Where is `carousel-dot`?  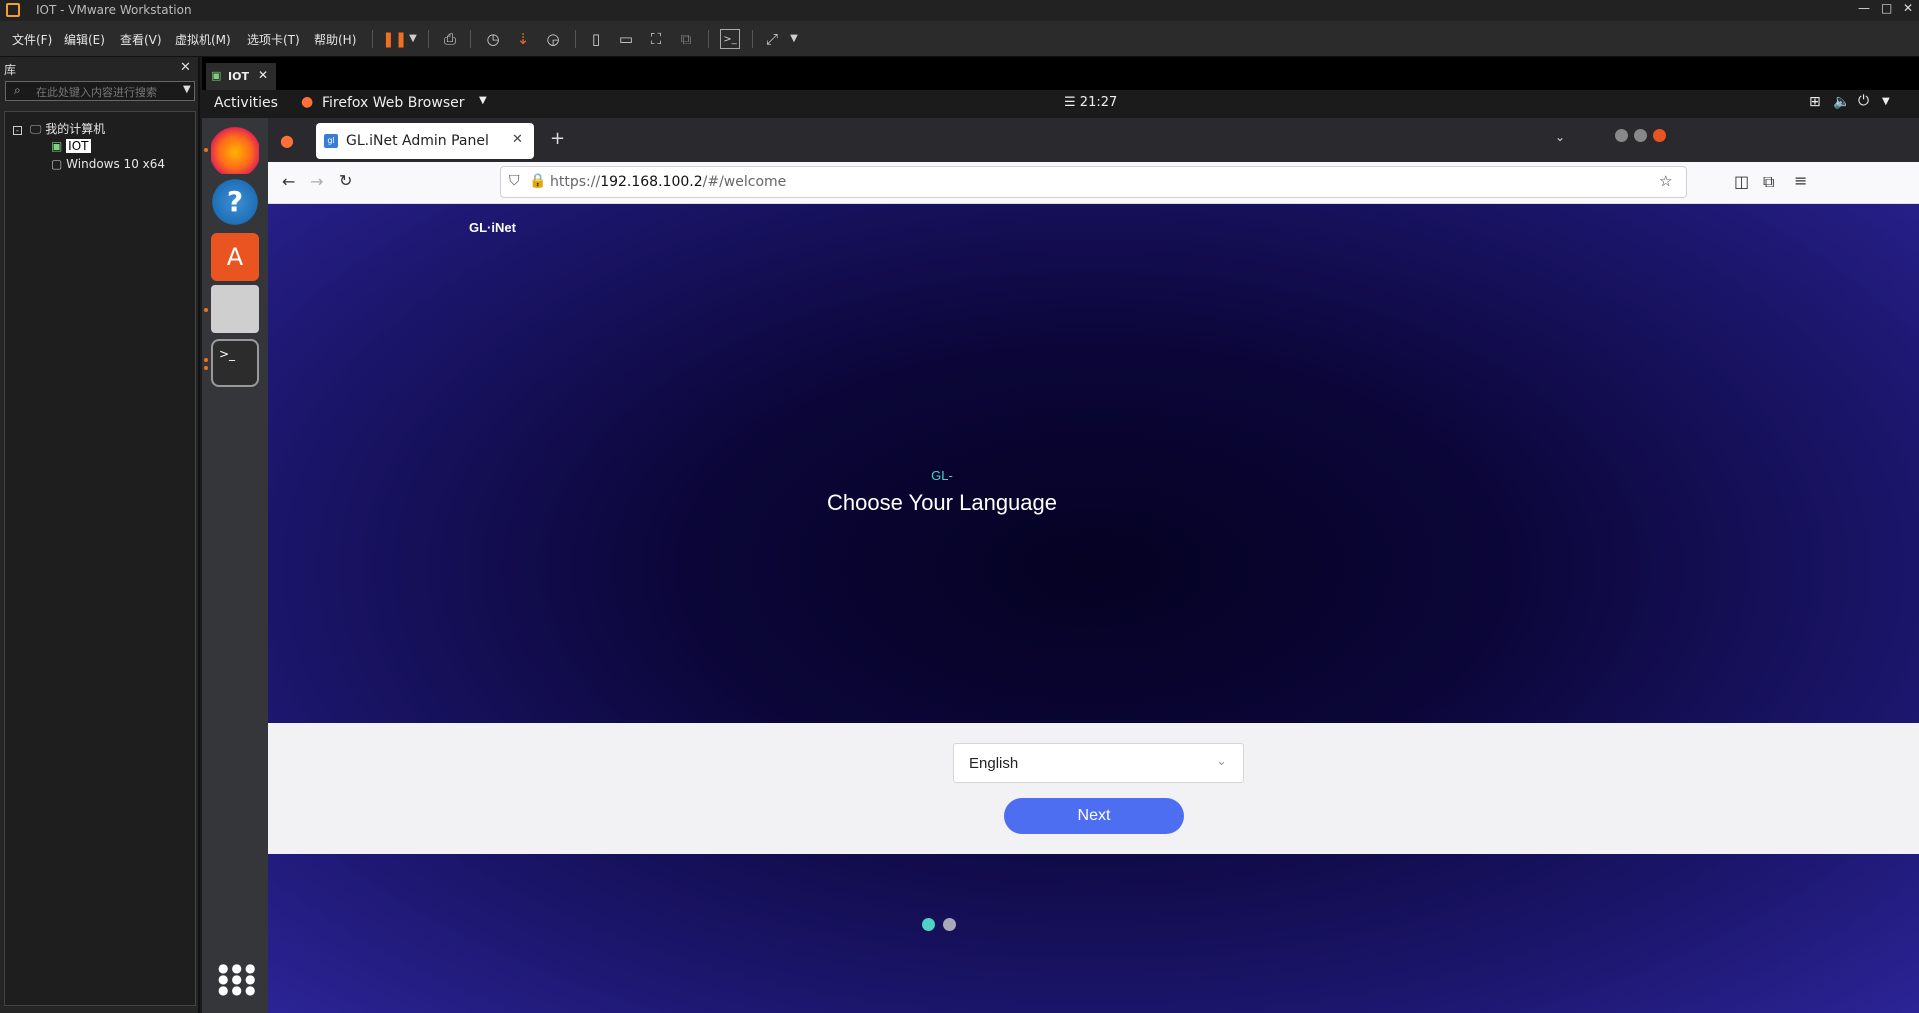
carousel-dot is located at coordinates (949, 924).